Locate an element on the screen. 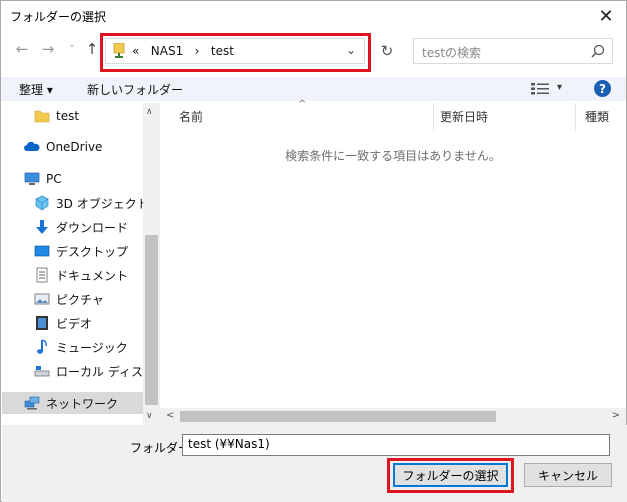 The image size is (627, 502). view-options-icon is located at coordinates (540, 89).